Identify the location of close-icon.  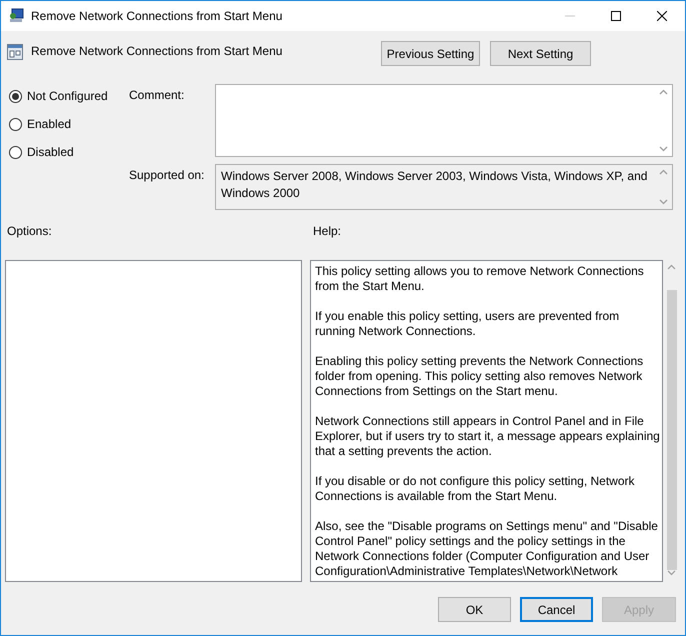
(662, 16).